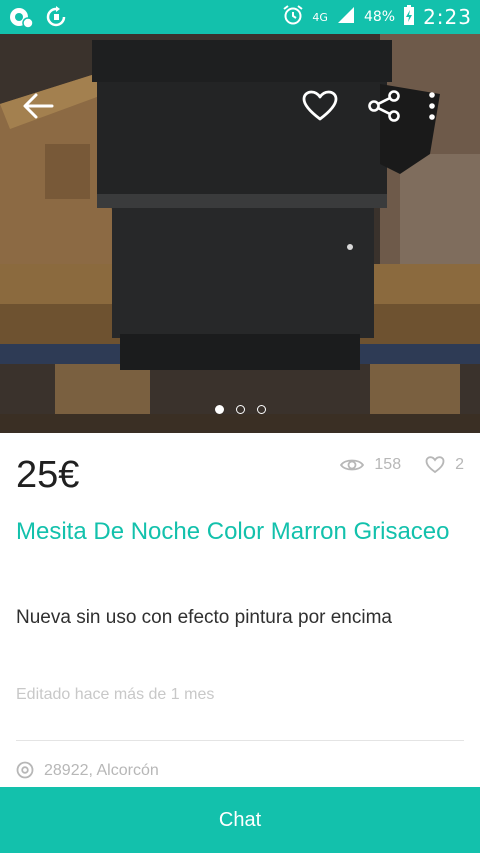 The height and width of the screenshot is (853, 480). I want to click on sync-icon, so click(56, 19).